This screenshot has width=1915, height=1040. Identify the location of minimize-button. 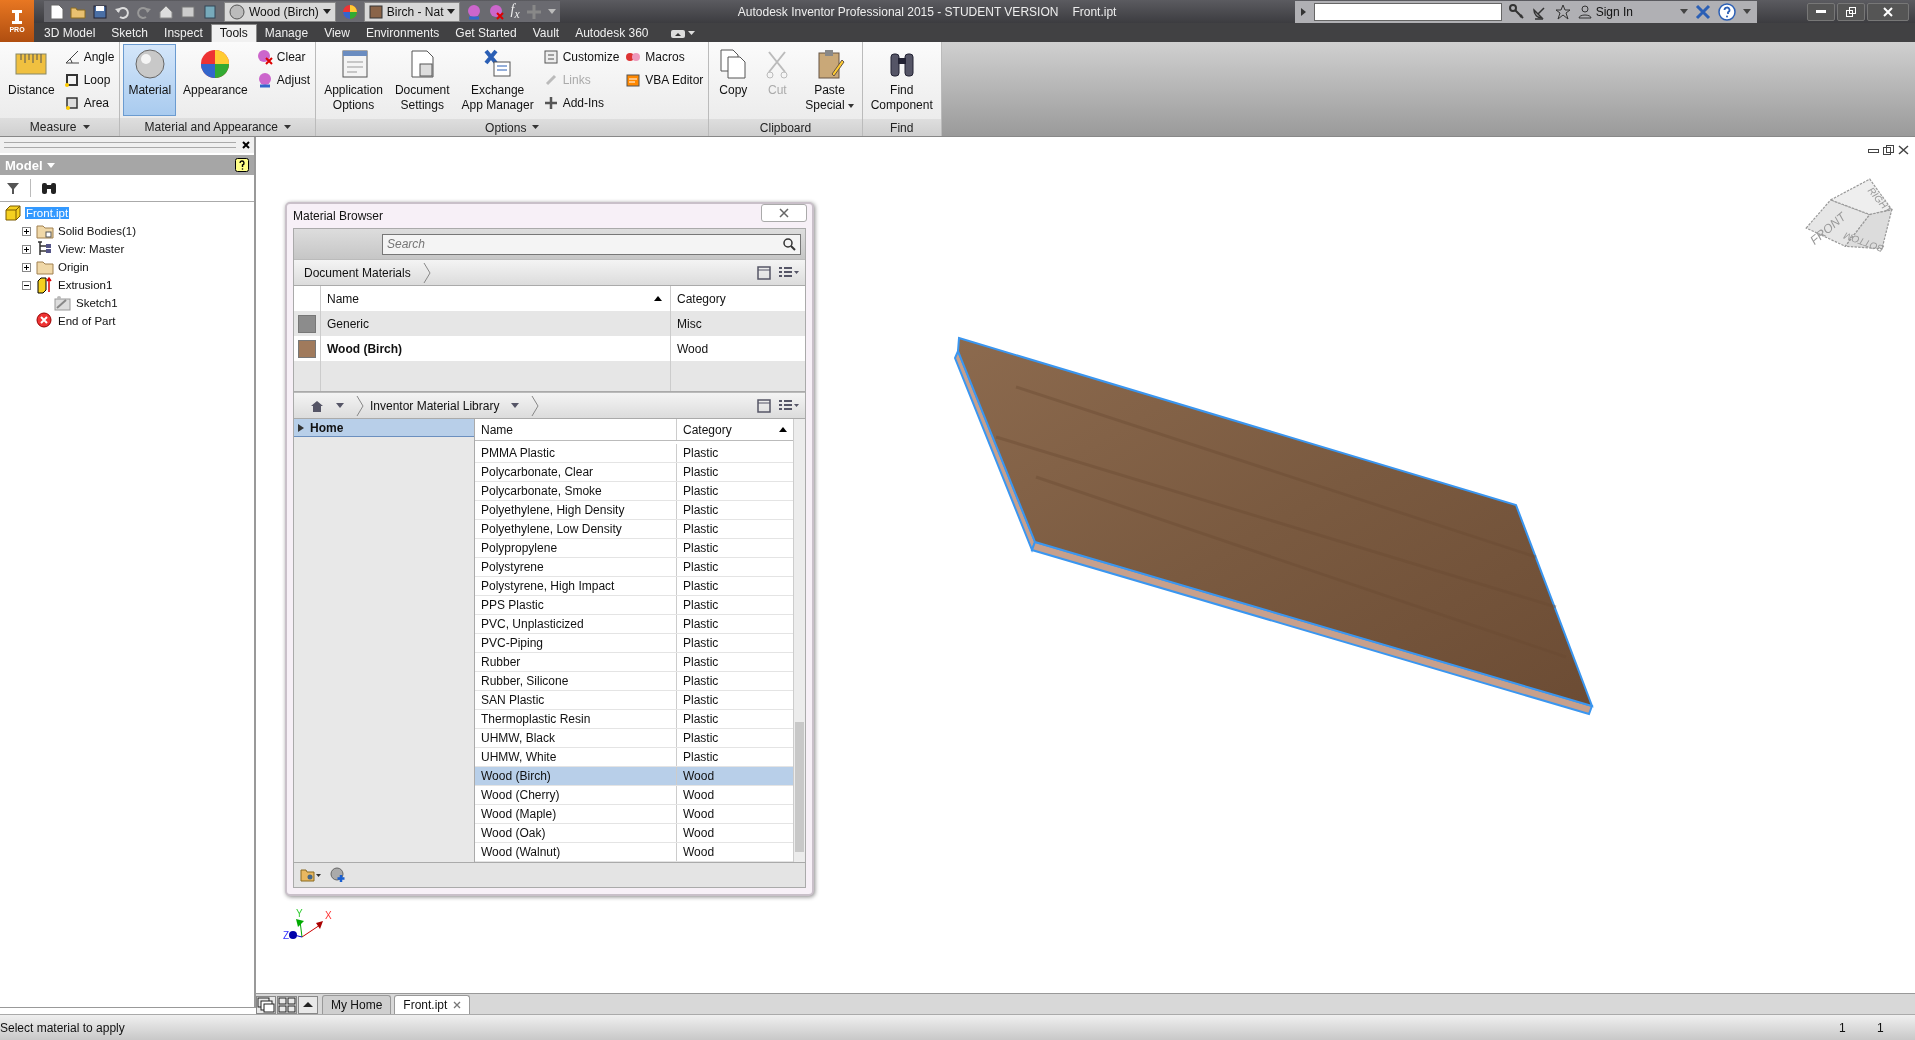
(1821, 11).